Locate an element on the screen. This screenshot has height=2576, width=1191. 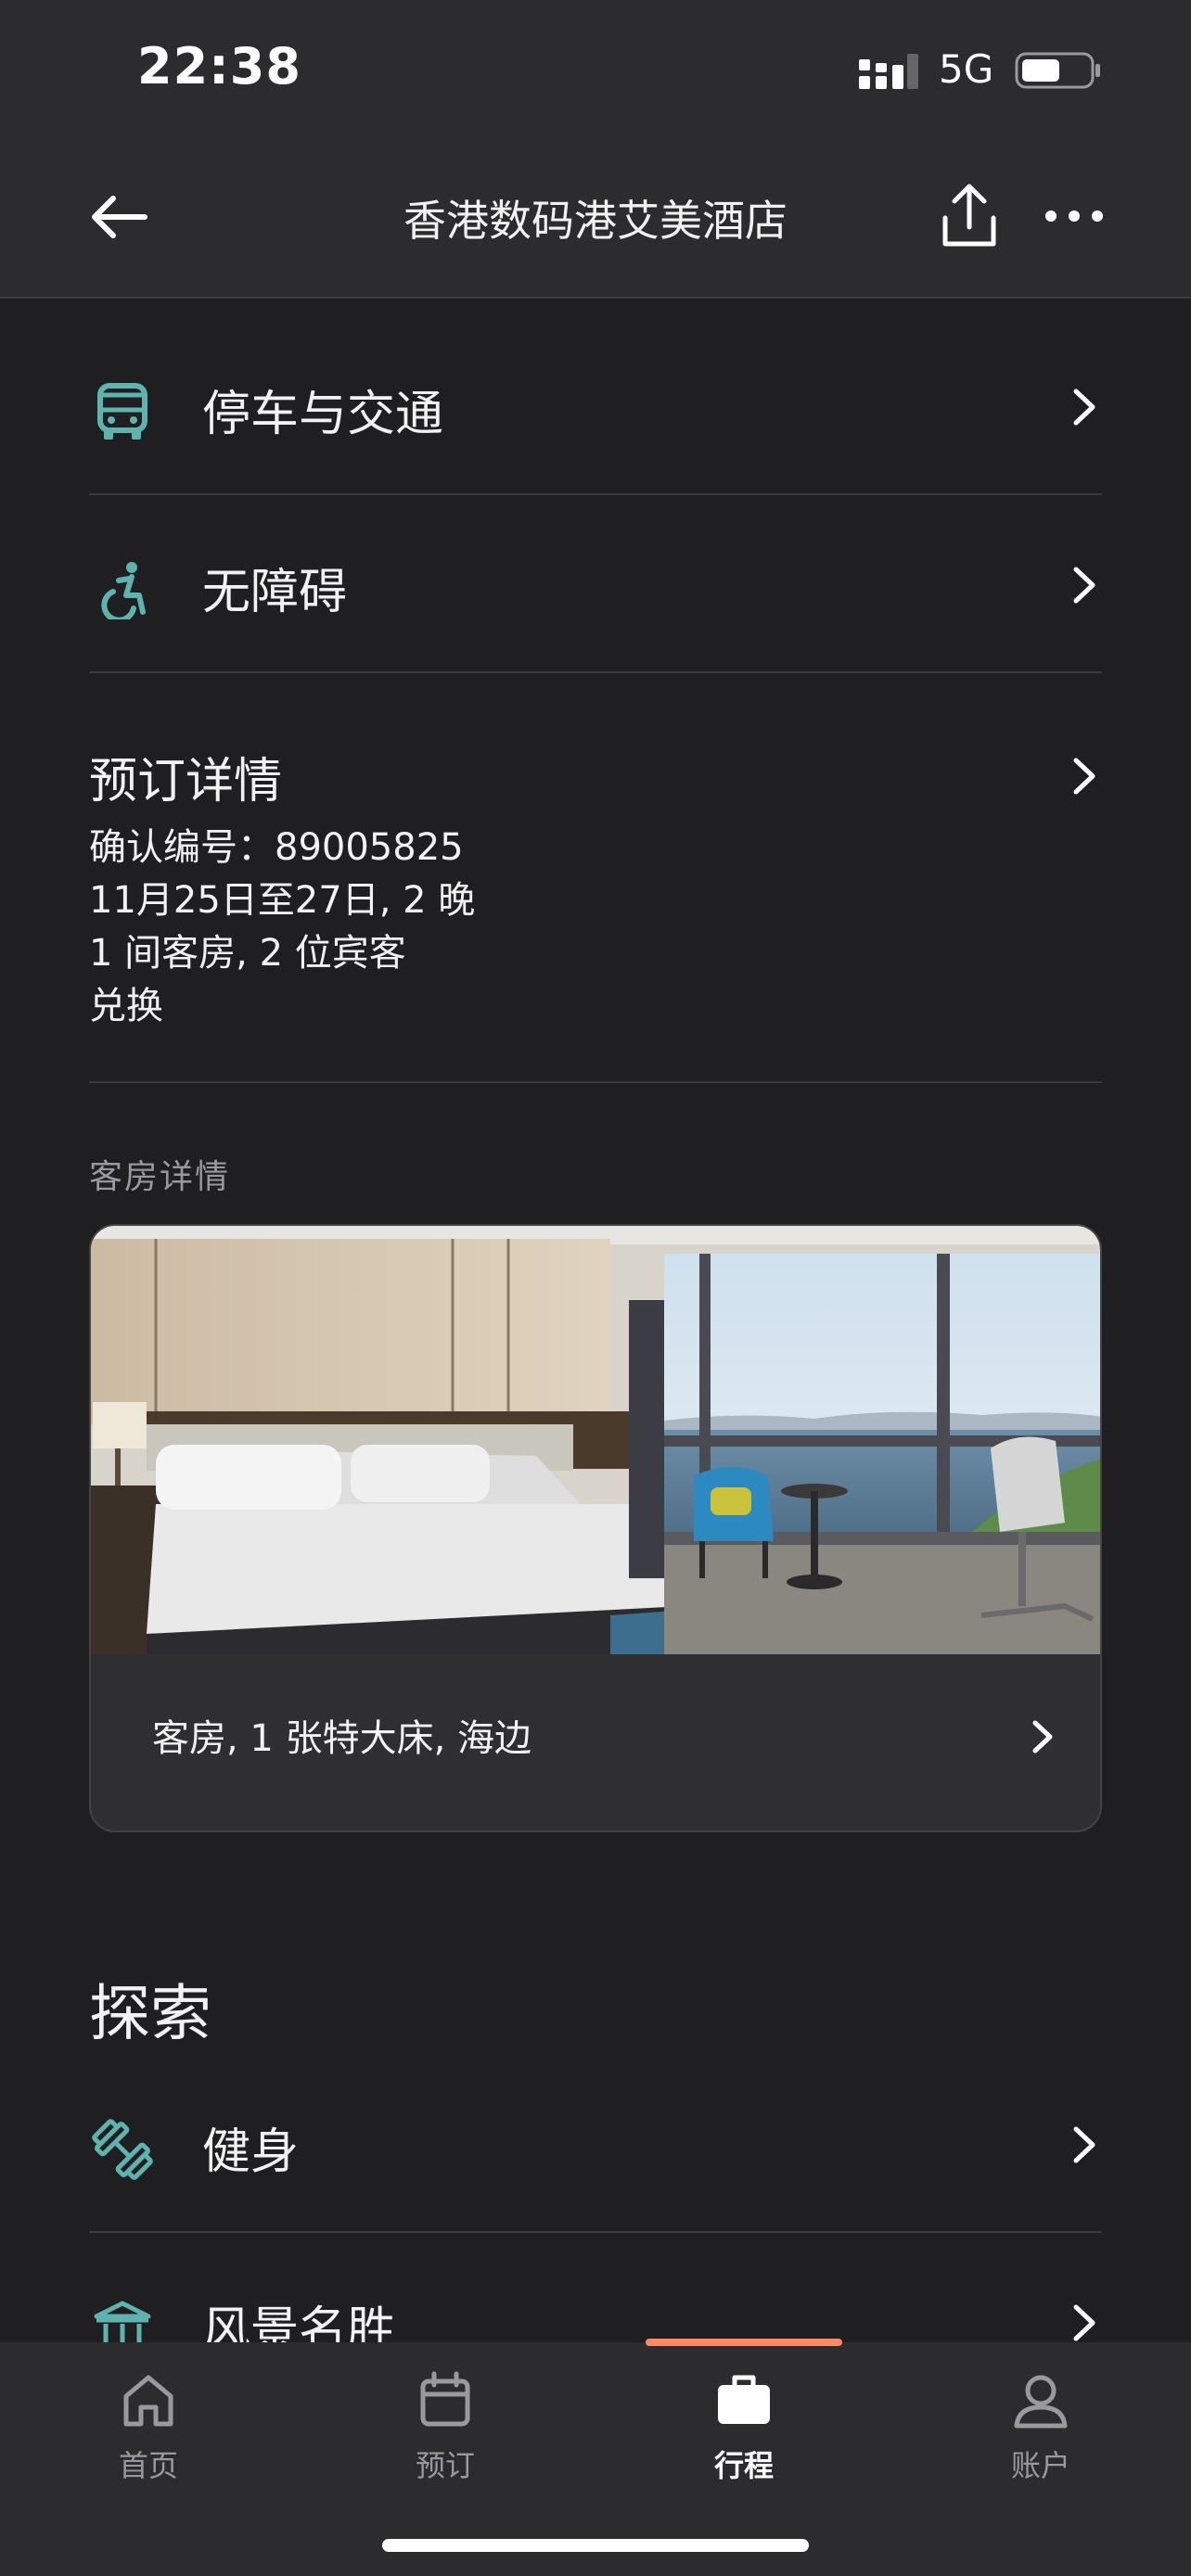
explore-heading: 探索 is located at coordinates (150, 2013).